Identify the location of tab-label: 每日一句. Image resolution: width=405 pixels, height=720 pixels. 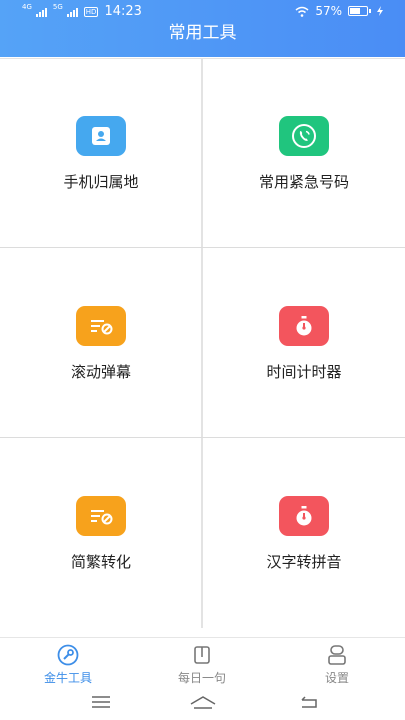
(201, 678).